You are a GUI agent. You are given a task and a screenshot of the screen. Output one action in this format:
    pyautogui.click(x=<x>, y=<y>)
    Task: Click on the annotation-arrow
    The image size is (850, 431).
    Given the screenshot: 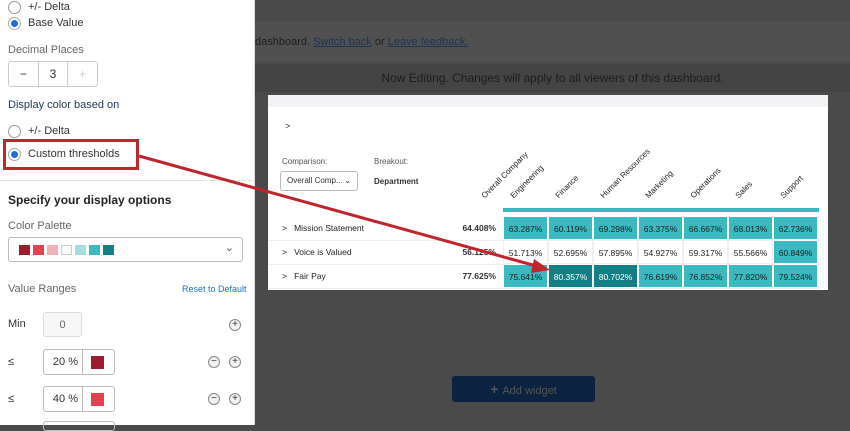 What is the action you would take?
    pyautogui.click(x=344, y=213)
    